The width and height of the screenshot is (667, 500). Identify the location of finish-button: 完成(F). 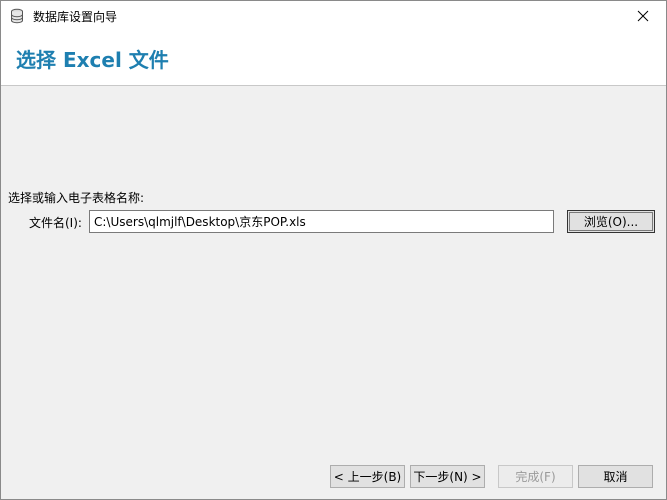
(535, 476).